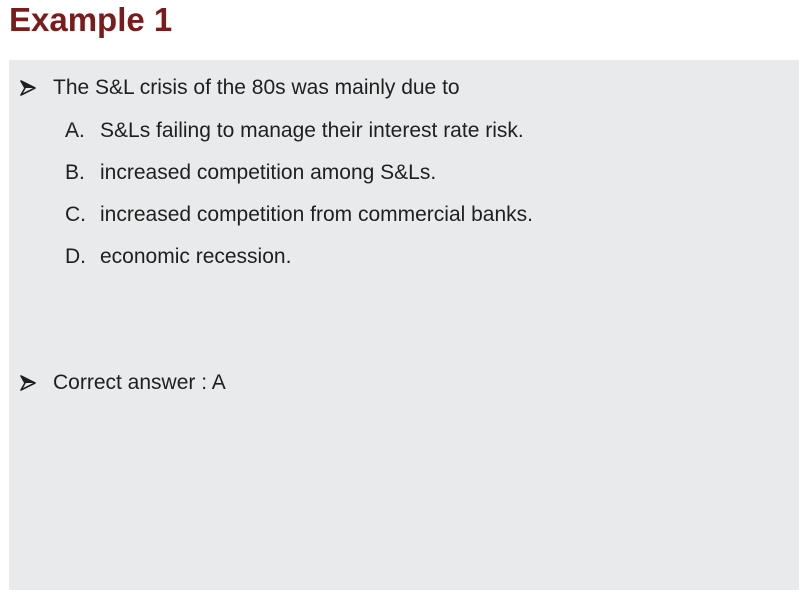 This screenshot has width=805, height=597. What do you see at coordinates (75, 214) in the screenshot?
I see `option-letter: C.` at bounding box center [75, 214].